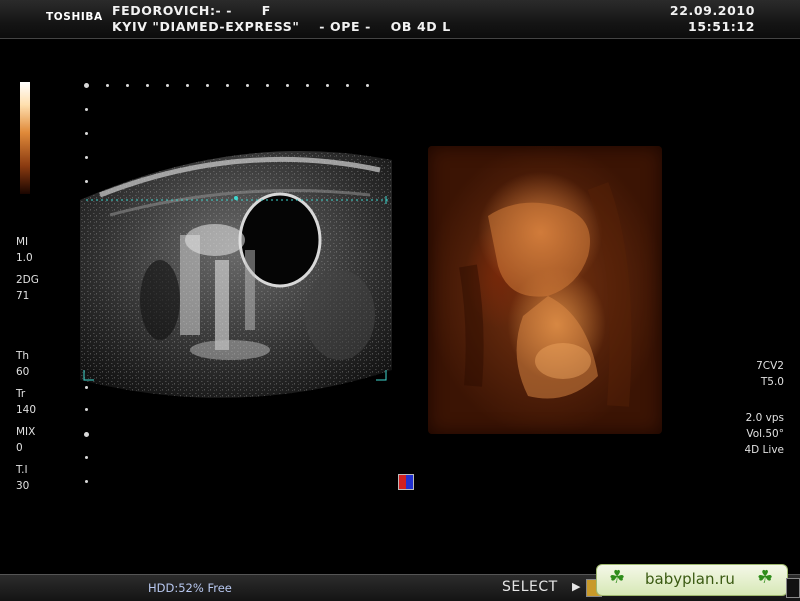 The height and width of the screenshot is (601, 800). What do you see at coordinates (24, 258) in the screenshot?
I see `param-mi-value: 1.0` at bounding box center [24, 258].